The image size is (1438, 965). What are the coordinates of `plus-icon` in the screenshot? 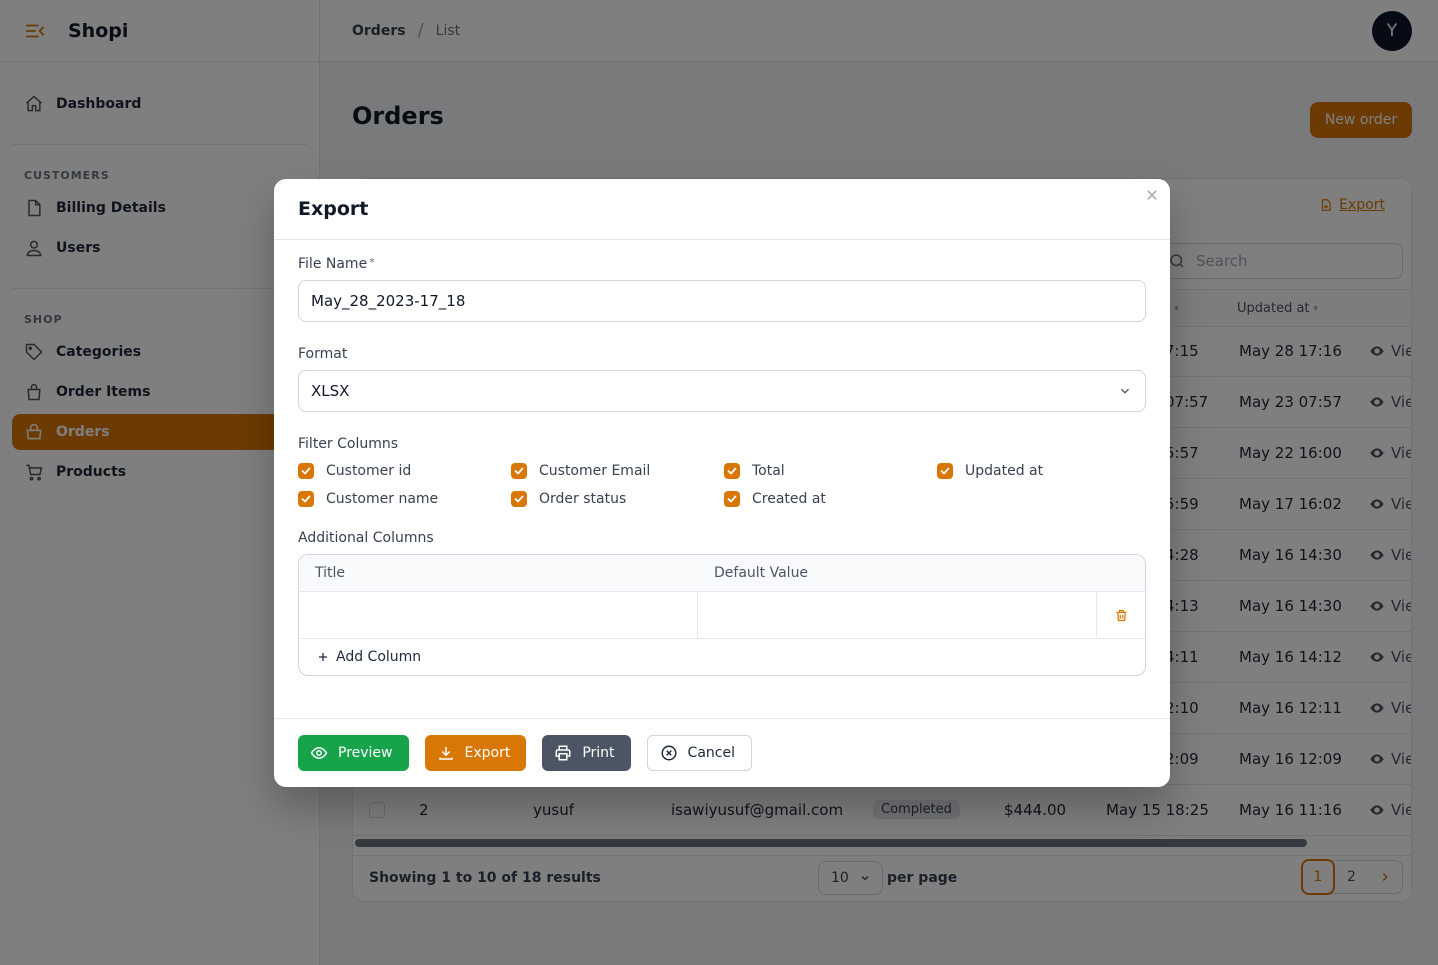 It's located at (323, 657).